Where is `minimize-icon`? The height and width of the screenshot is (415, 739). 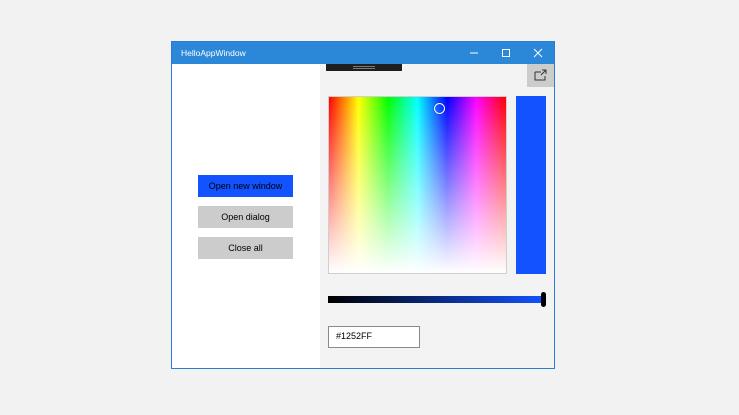 minimize-icon is located at coordinates (474, 53).